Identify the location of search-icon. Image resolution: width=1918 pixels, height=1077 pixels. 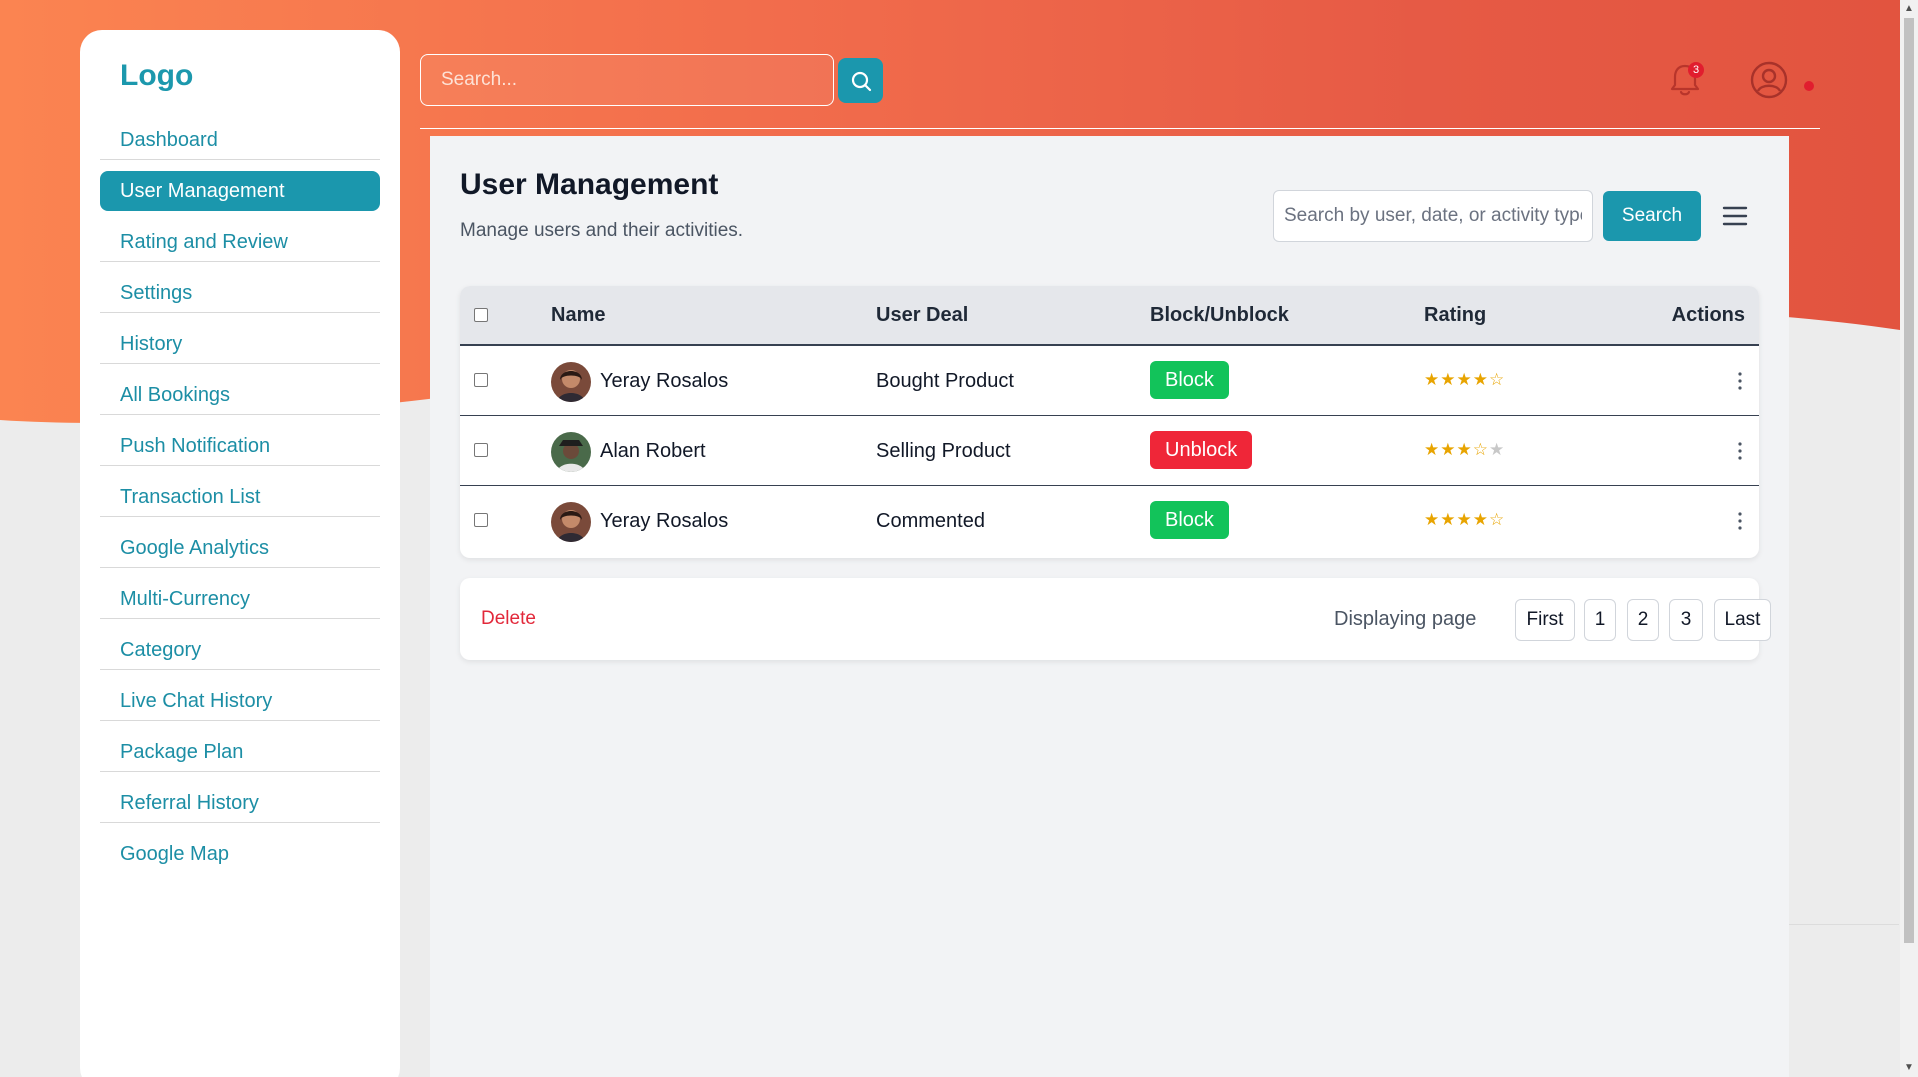
(861, 81).